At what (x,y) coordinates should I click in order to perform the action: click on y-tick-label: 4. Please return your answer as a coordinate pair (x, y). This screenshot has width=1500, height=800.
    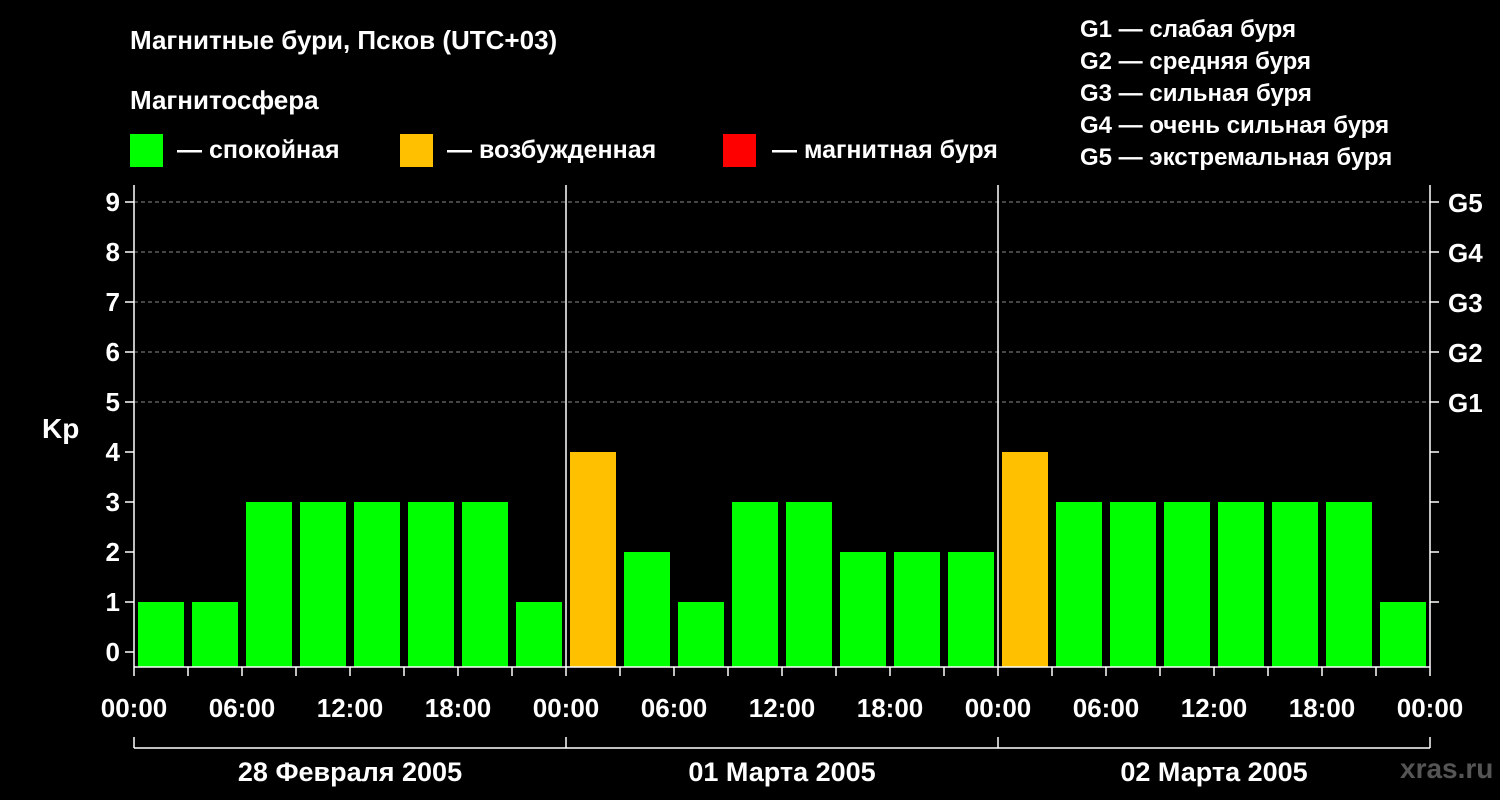
    Looking at the image, I should click on (113, 452).